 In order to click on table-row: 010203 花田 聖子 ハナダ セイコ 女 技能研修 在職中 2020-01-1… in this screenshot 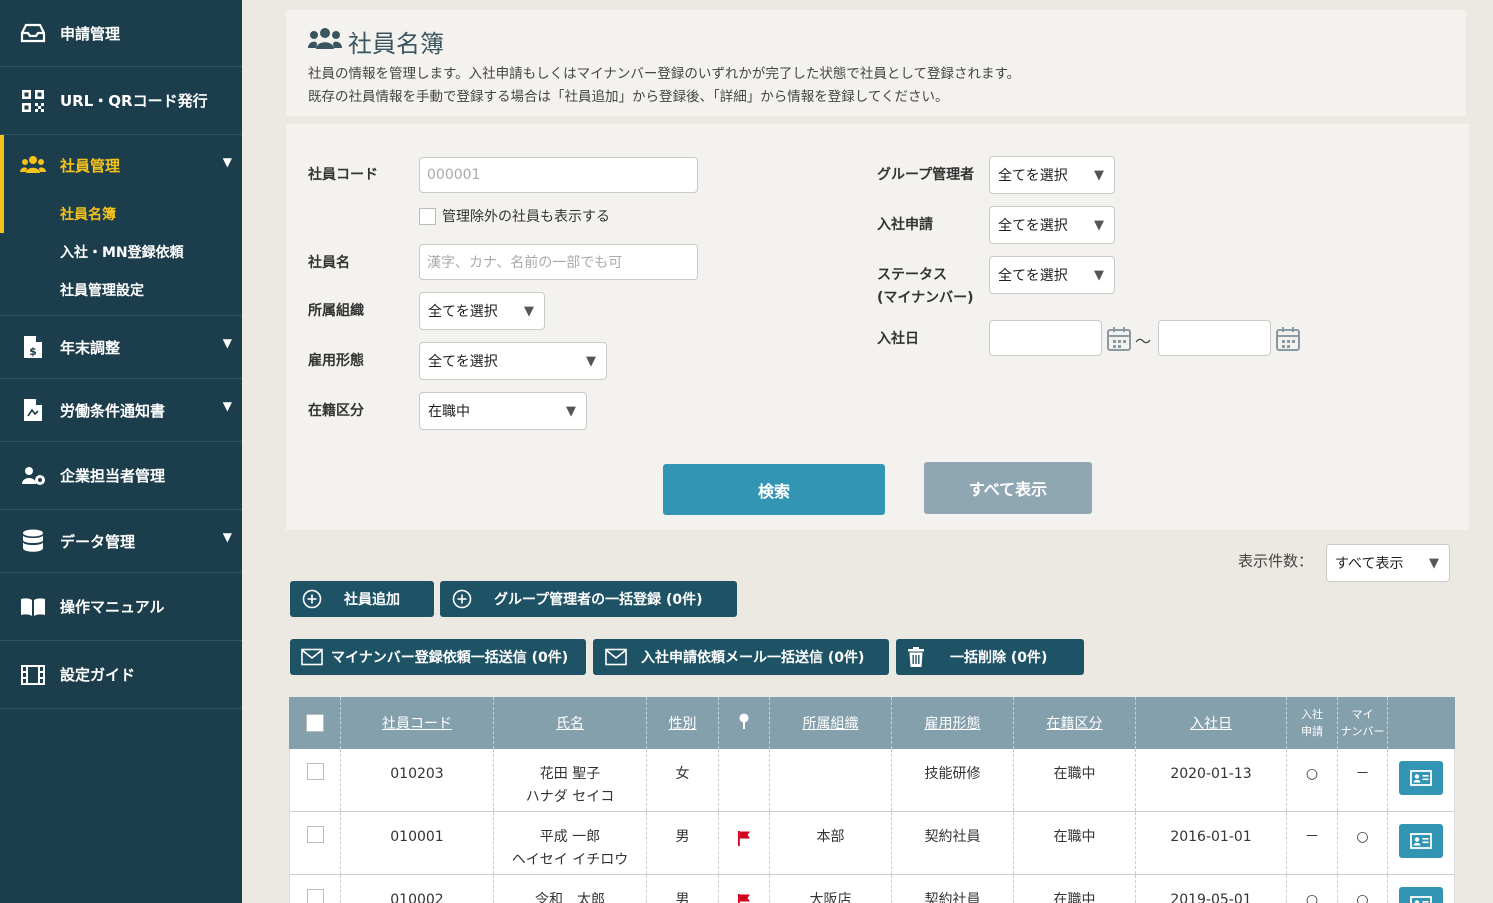, I will do `click(872, 780)`.